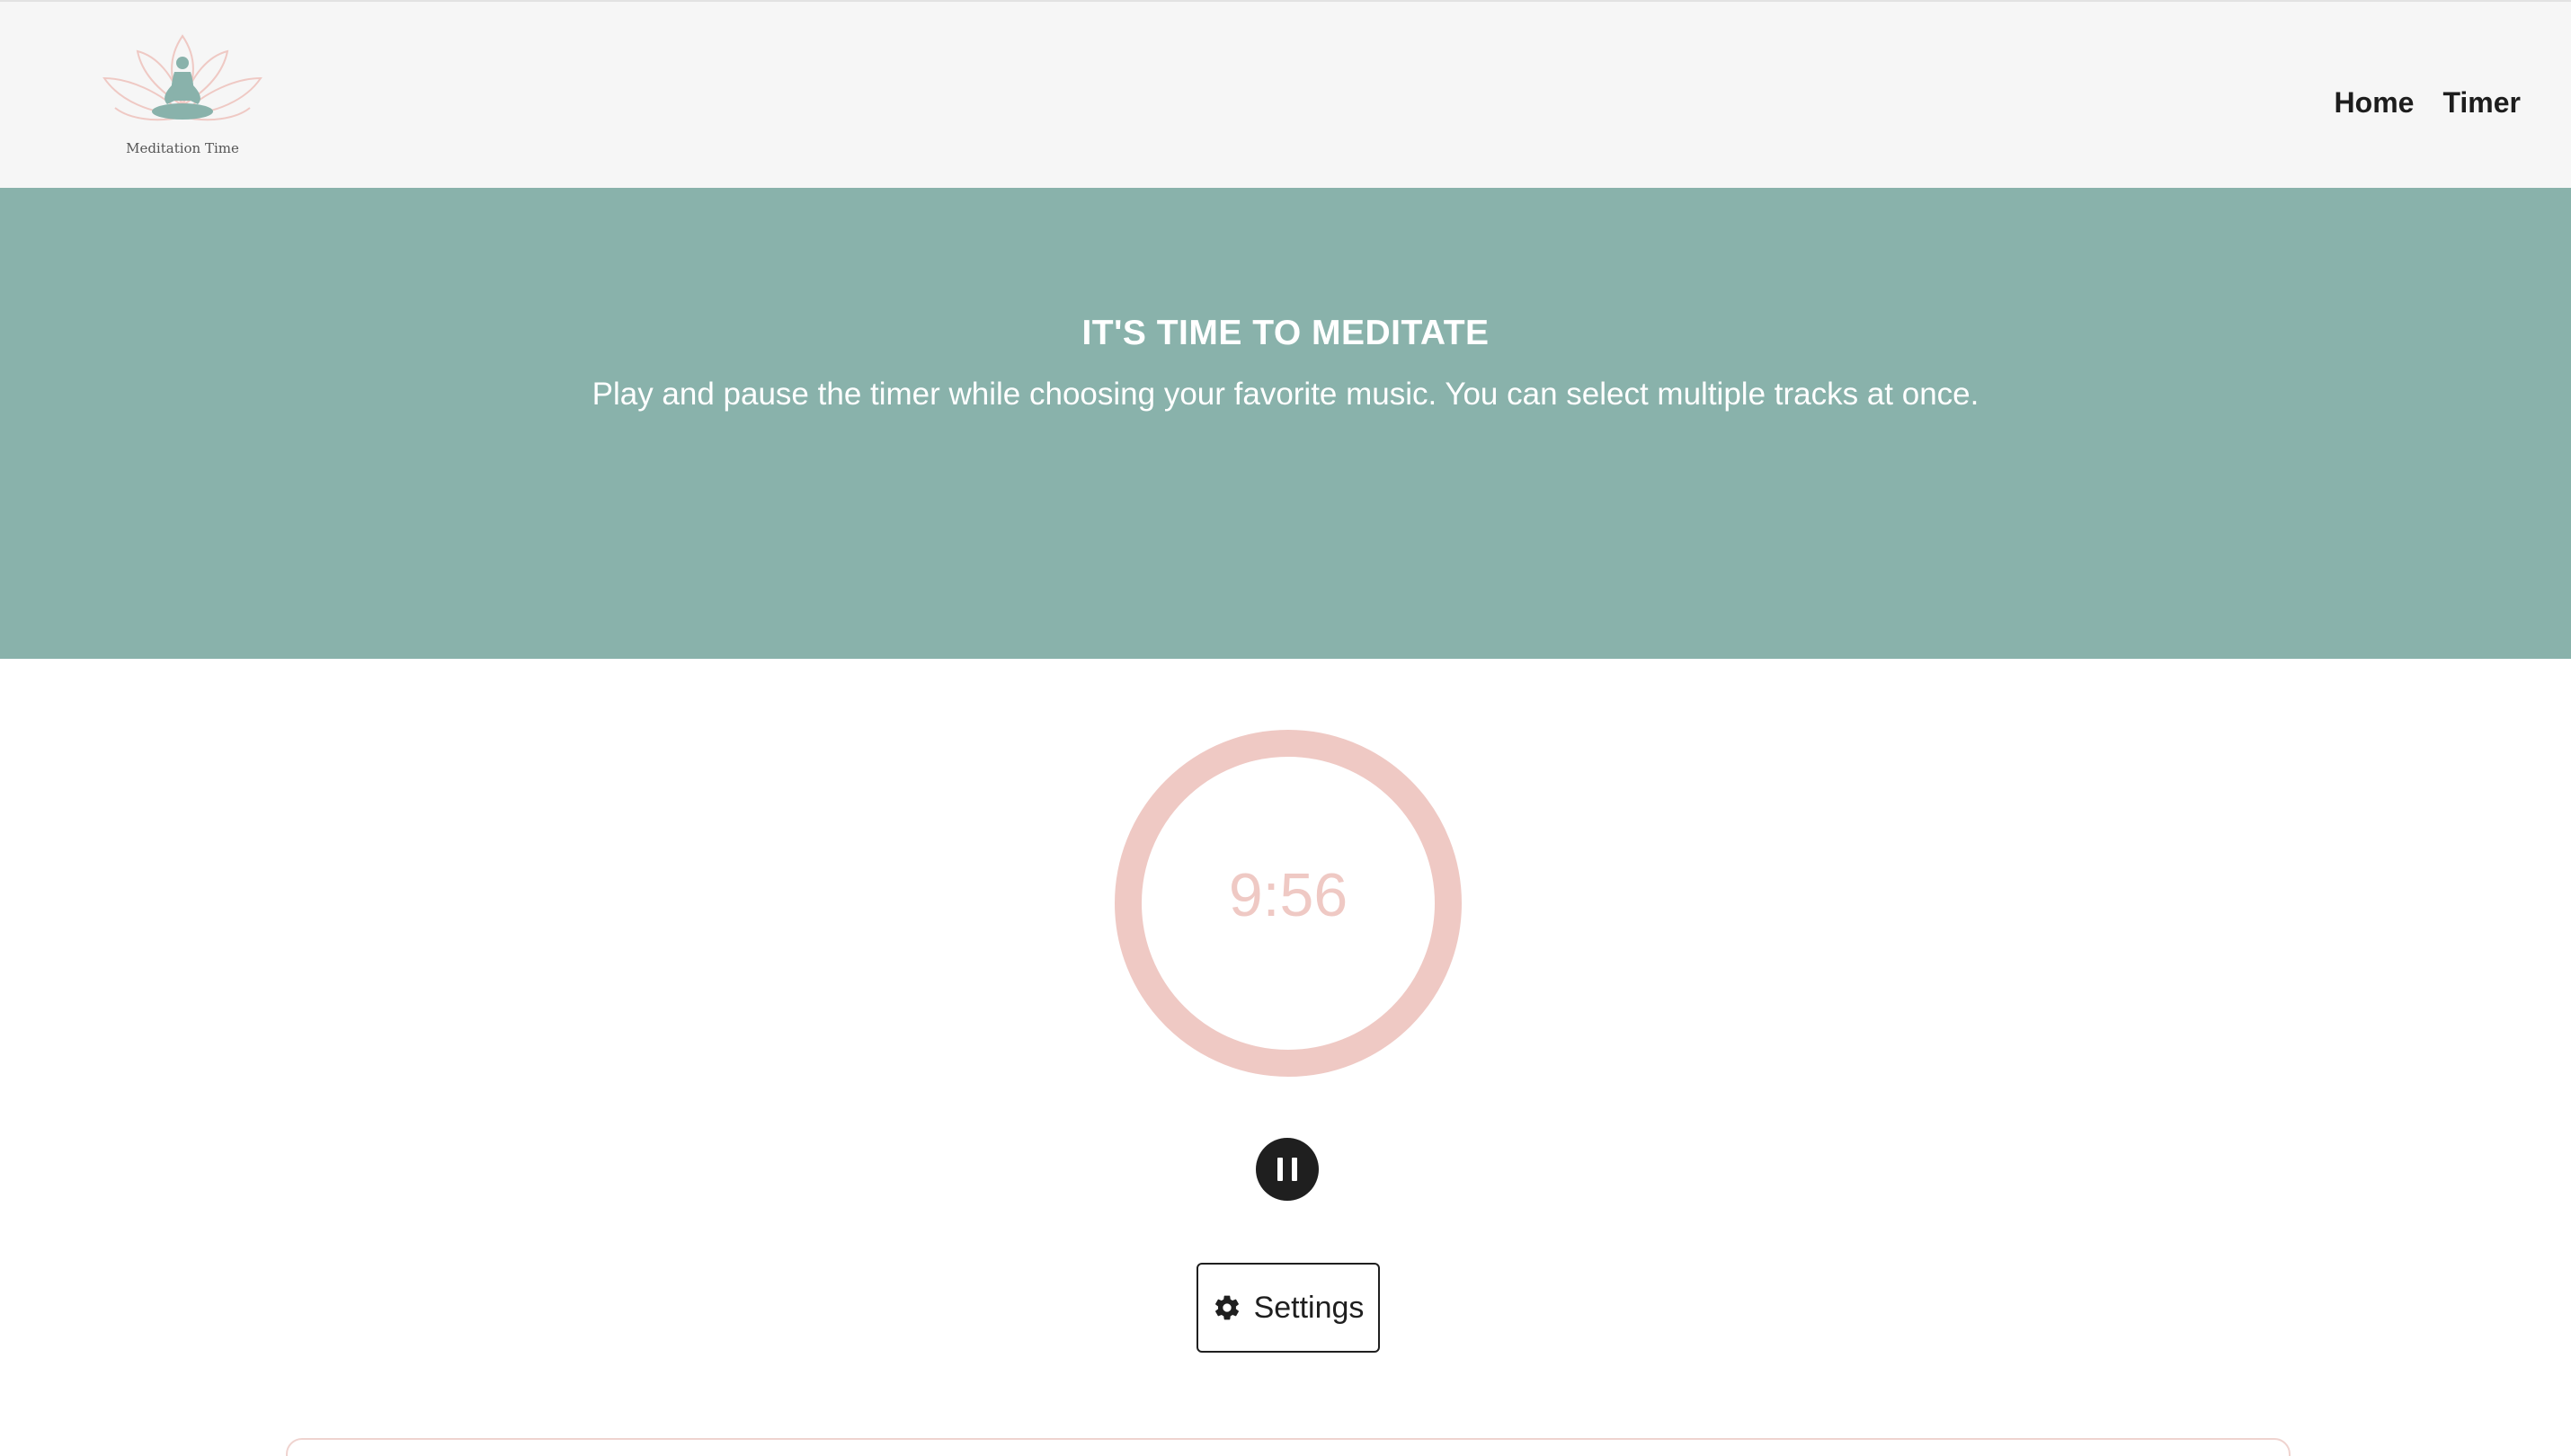 This screenshot has width=2571, height=1456. I want to click on nav-link-timer: Timer, so click(2481, 103).